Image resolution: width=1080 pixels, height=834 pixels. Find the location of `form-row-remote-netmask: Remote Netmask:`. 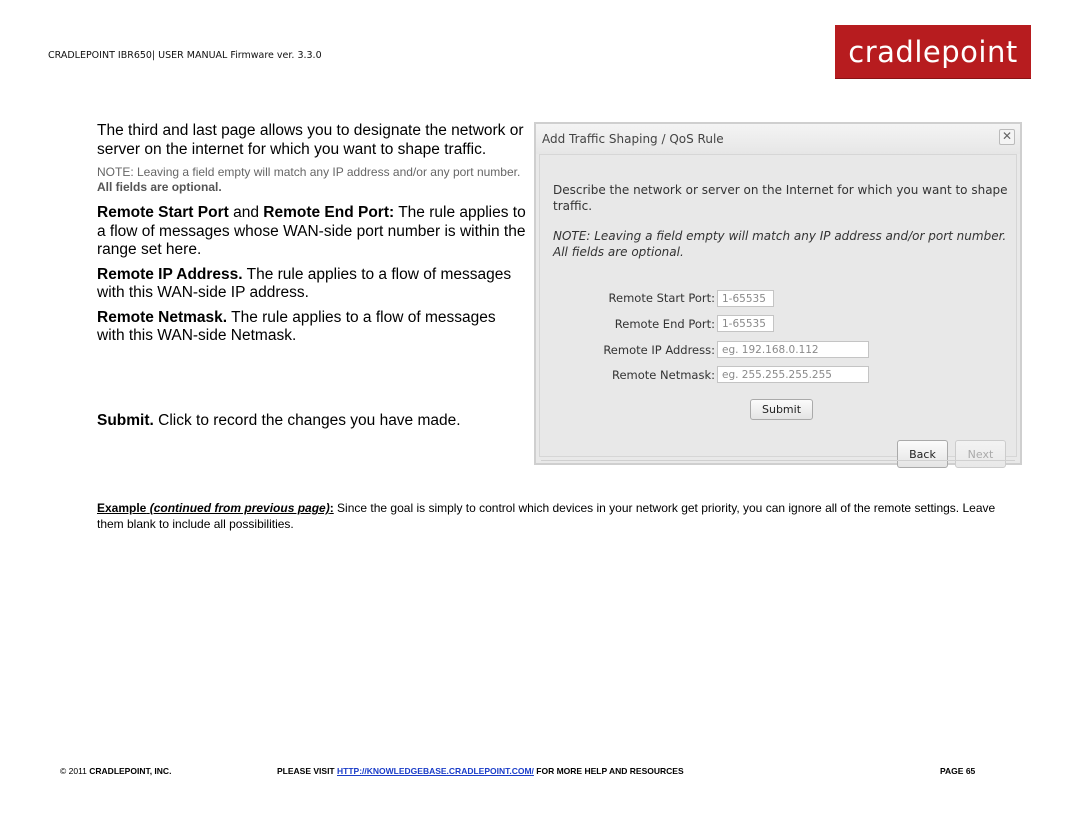

form-row-remote-netmask: Remote Netmask: is located at coordinates (627, 375).